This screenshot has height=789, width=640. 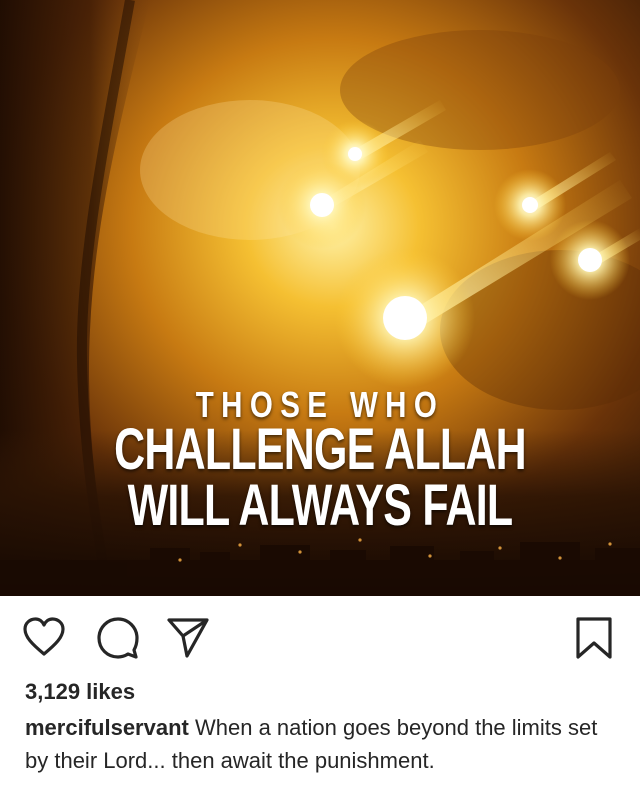 I want to click on save-button, so click(x=596, y=638).